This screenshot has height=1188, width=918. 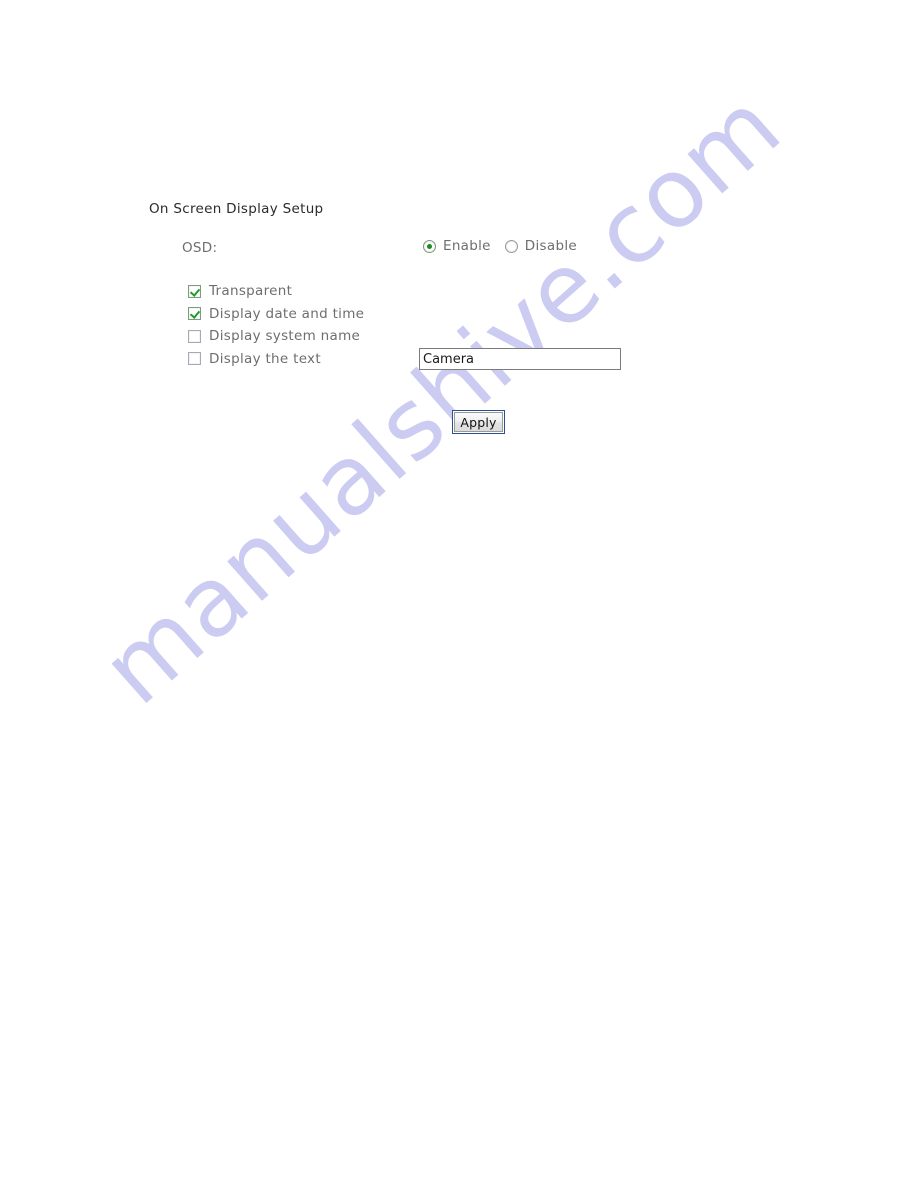 I want to click on page-title: On Screen Display Setup, so click(x=236, y=209).